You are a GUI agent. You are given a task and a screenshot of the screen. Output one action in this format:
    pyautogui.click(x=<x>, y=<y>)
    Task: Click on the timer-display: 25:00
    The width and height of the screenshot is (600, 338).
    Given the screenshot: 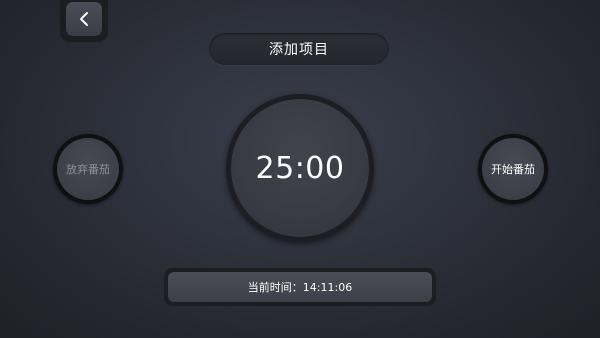 What is the action you would take?
    pyautogui.click(x=300, y=168)
    